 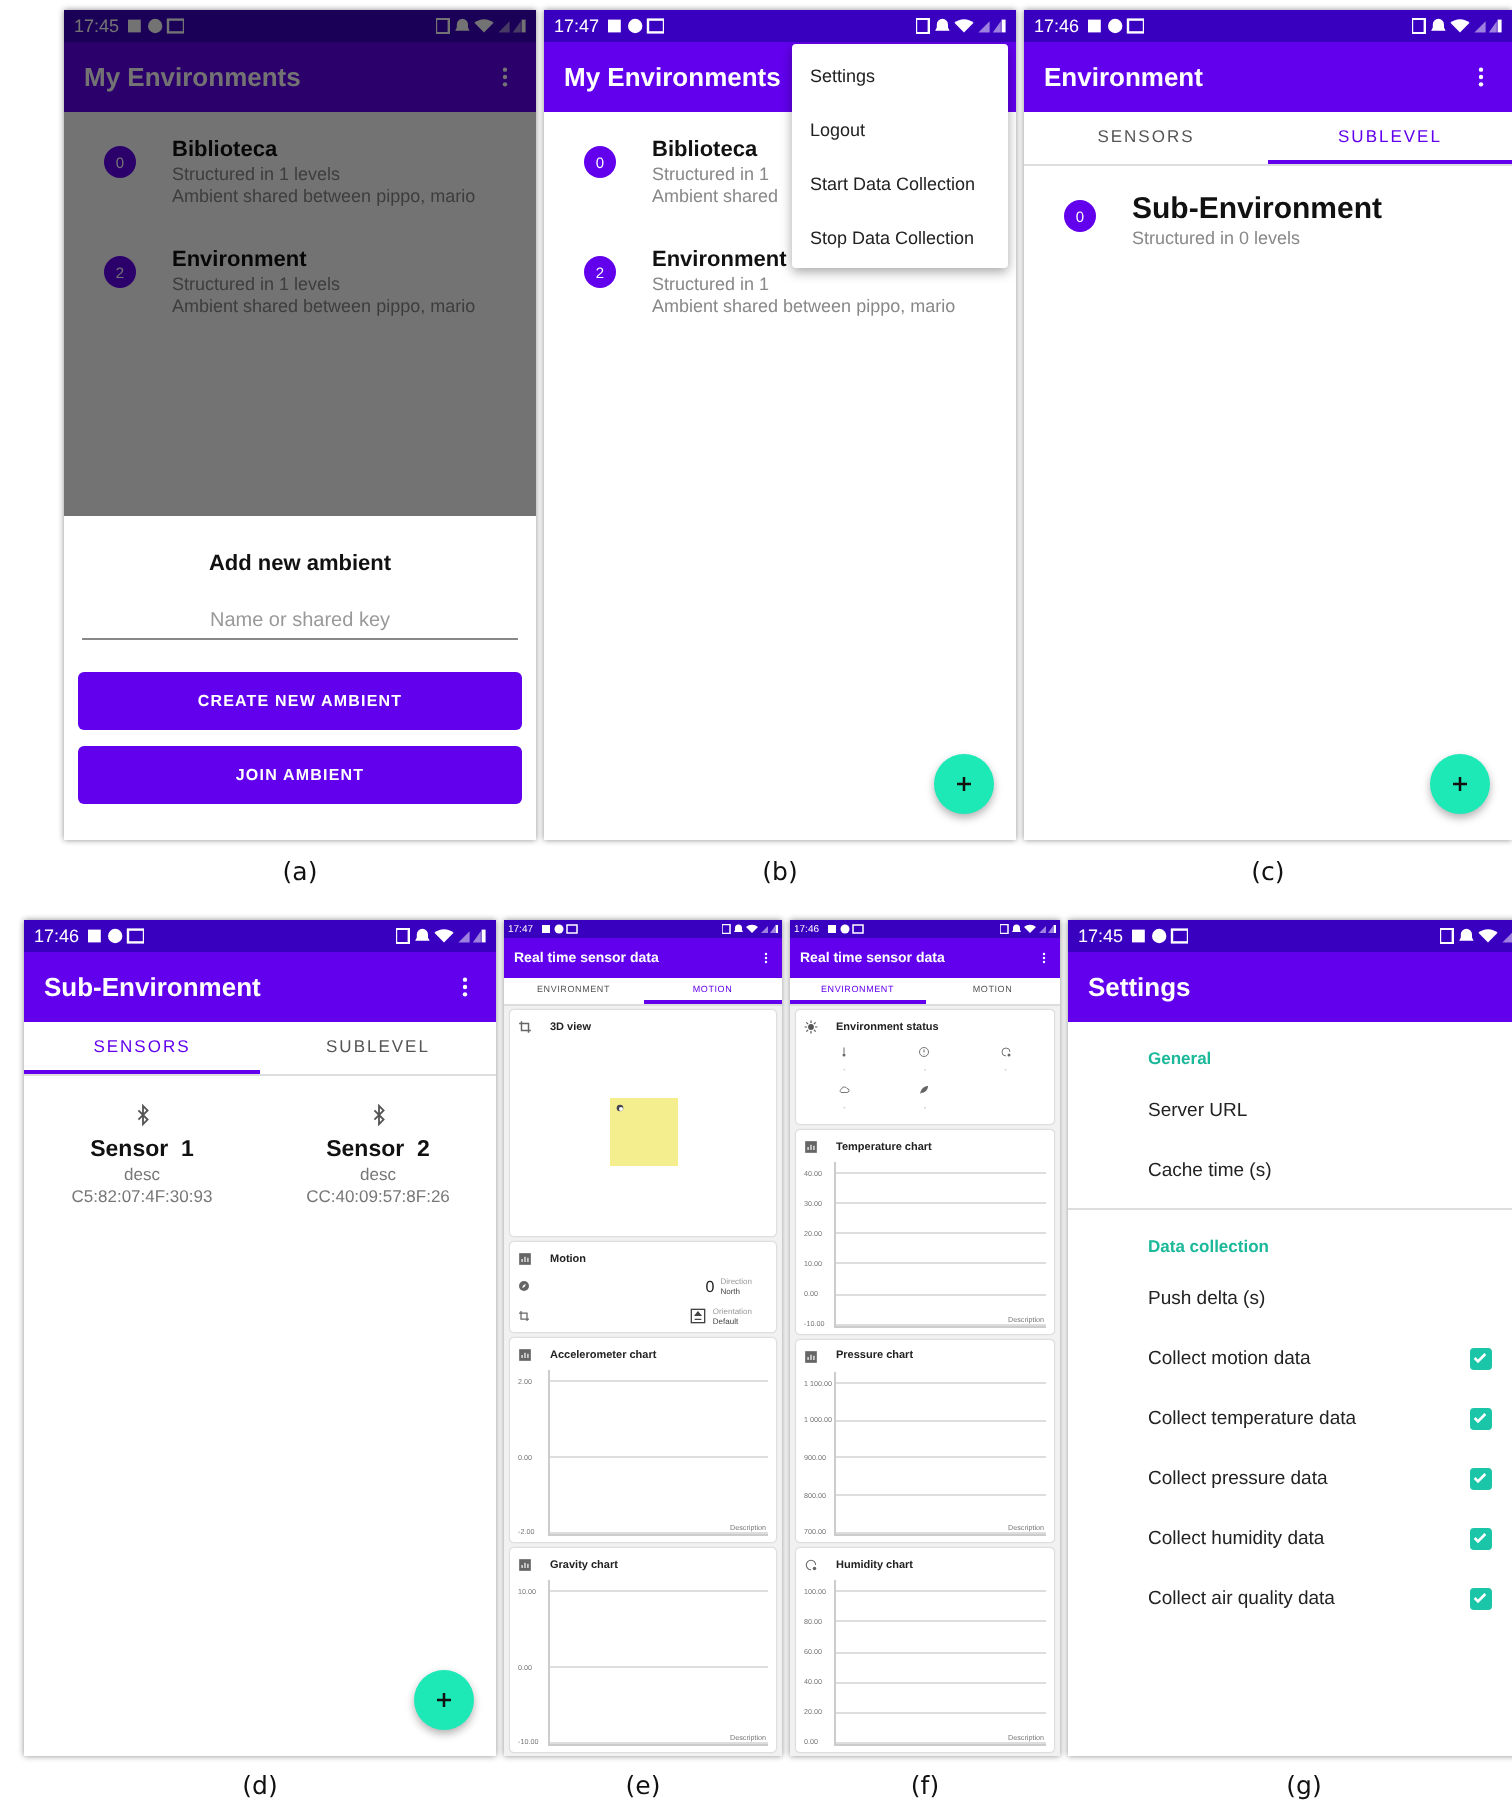 I want to click on thermometer-icon, so click(x=844, y=1052).